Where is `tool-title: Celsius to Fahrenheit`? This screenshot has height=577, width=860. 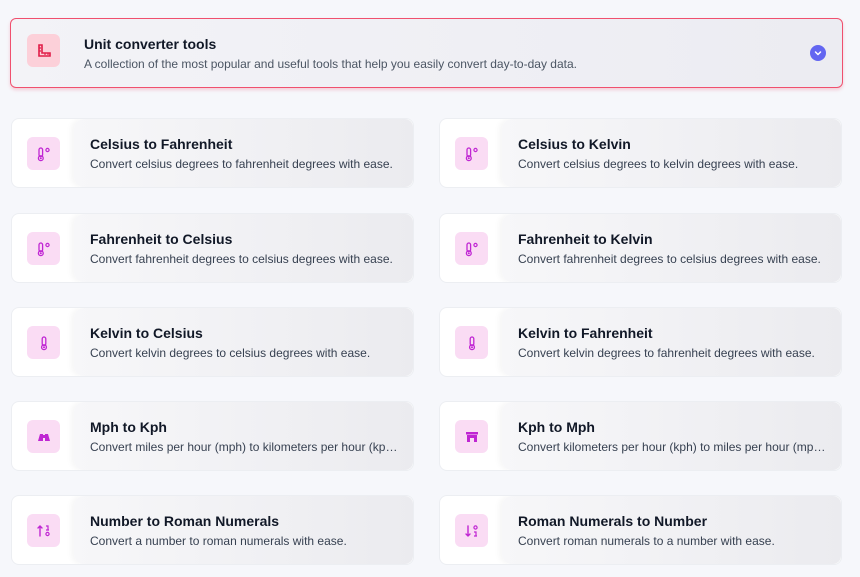 tool-title: Celsius to Fahrenheit is located at coordinates (161, 144).